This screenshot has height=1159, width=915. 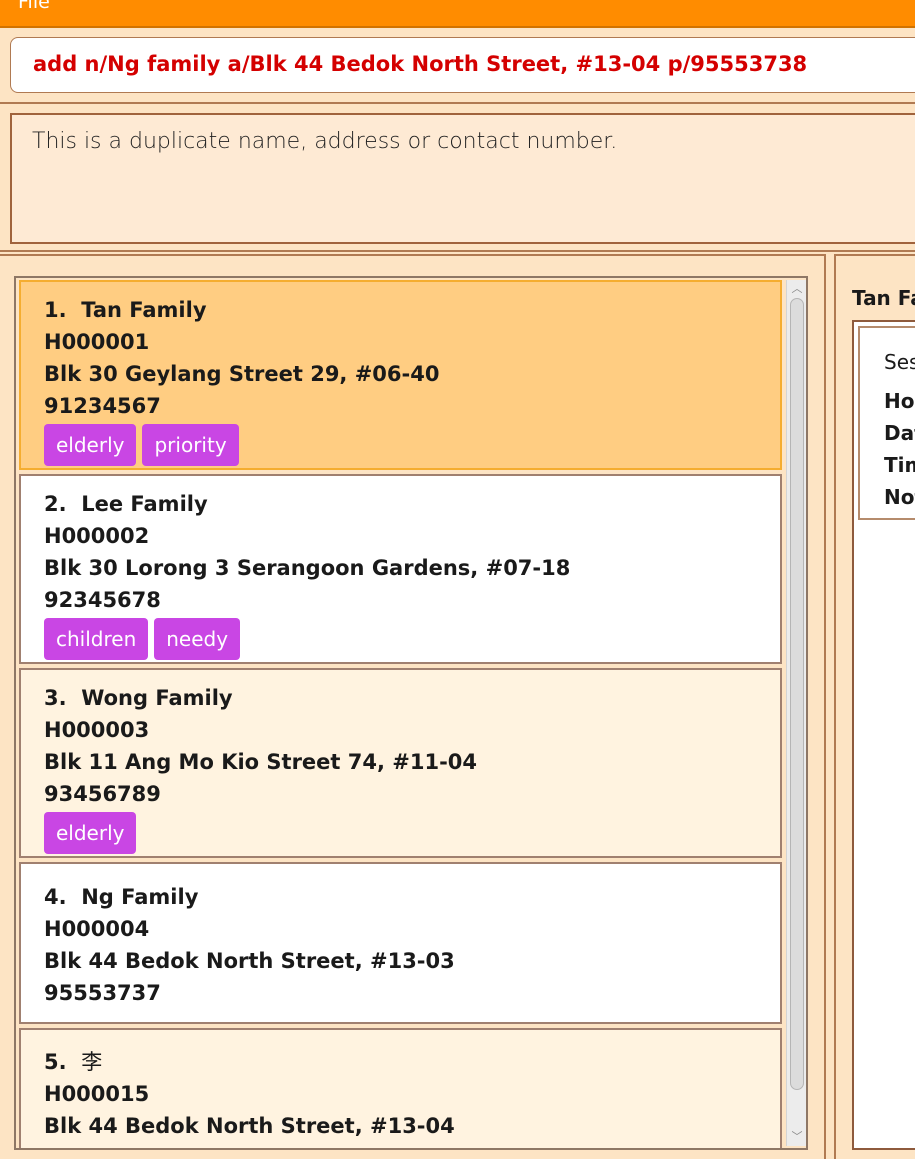 I want to click on household-name: 1. Tan Family, so click(x=125, y=310).